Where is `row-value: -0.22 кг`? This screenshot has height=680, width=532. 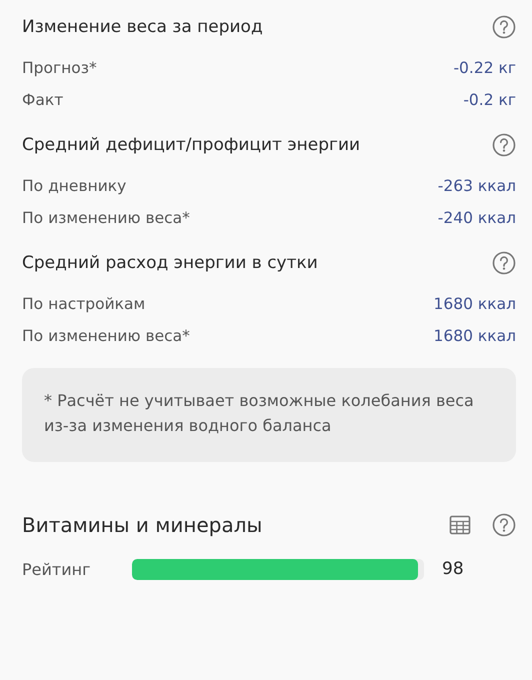 row-value: -0.22 кг is located at coordinates (484, 68).